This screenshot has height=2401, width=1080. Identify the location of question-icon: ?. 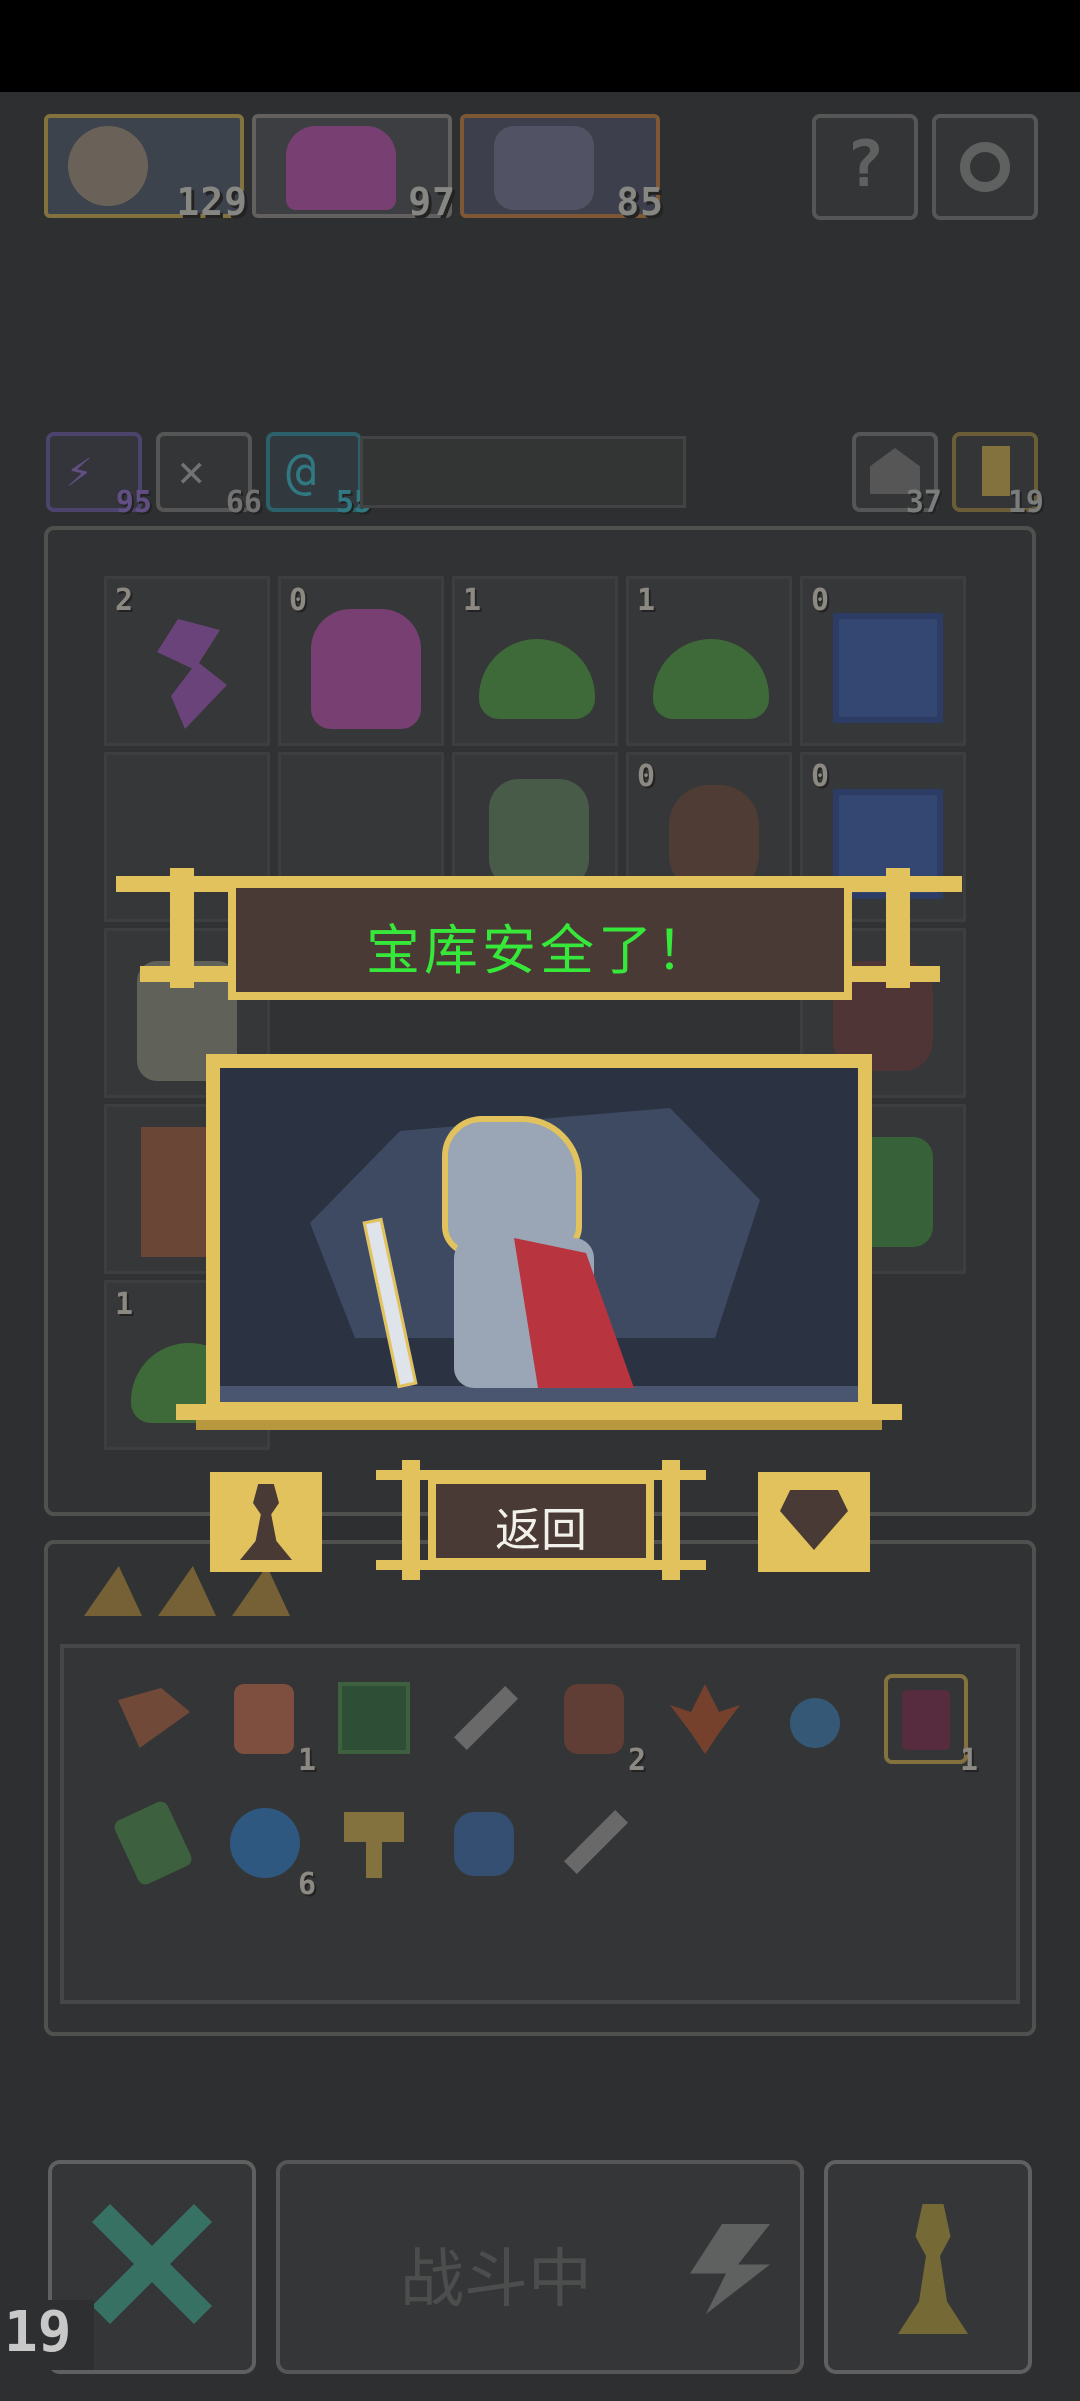
(865, 165).